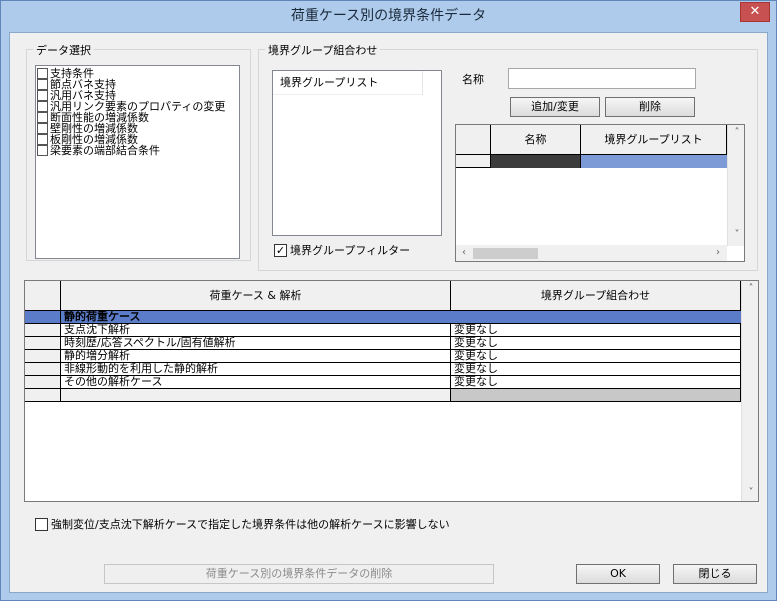 The height and width of the screenshot is (601, 777). What do you see at coordinates (250, 524) in the screenshot?
I see `force-displacement-label: 強制変位/支点沈下解析ケースで指定した境界条件は他の解析ケースに影響しない` at bounding box center [250, 524].